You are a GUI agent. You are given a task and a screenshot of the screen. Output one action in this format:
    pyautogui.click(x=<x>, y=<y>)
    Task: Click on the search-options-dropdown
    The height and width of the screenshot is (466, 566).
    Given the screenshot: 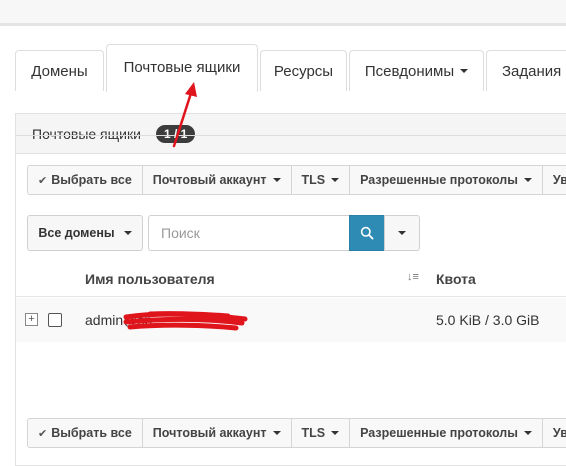 What is the action you would take?
    pyautogui.click(x=402, y=233)
    